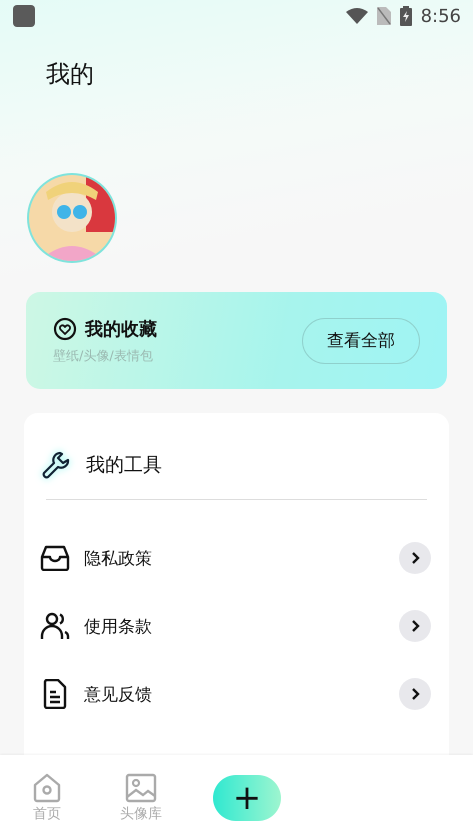  I want to click on menu-item-label: 意见反馈, so click(118, 695).